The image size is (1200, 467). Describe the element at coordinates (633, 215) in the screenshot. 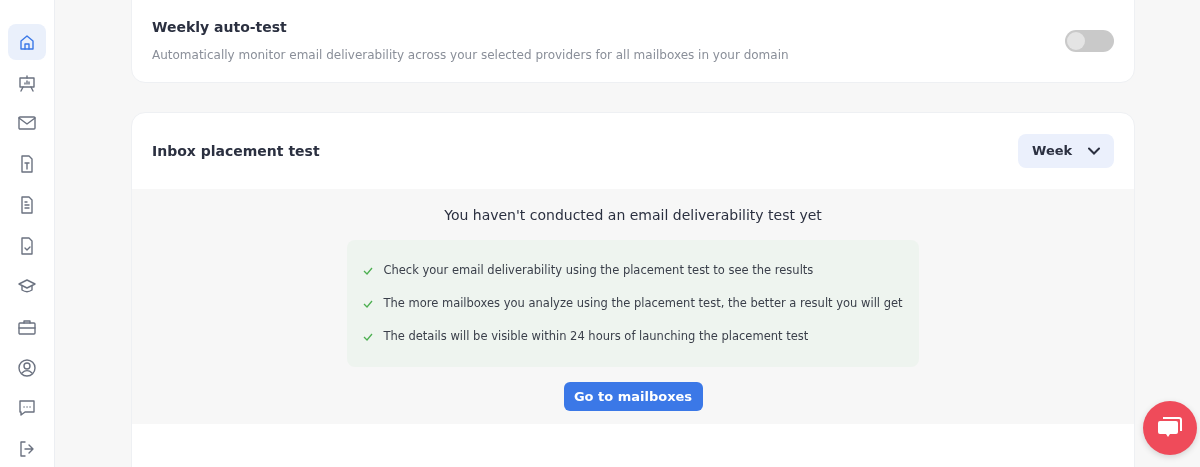

I see `empty-state-heading: You haven't conducted an email deliverability test yet` at that location.